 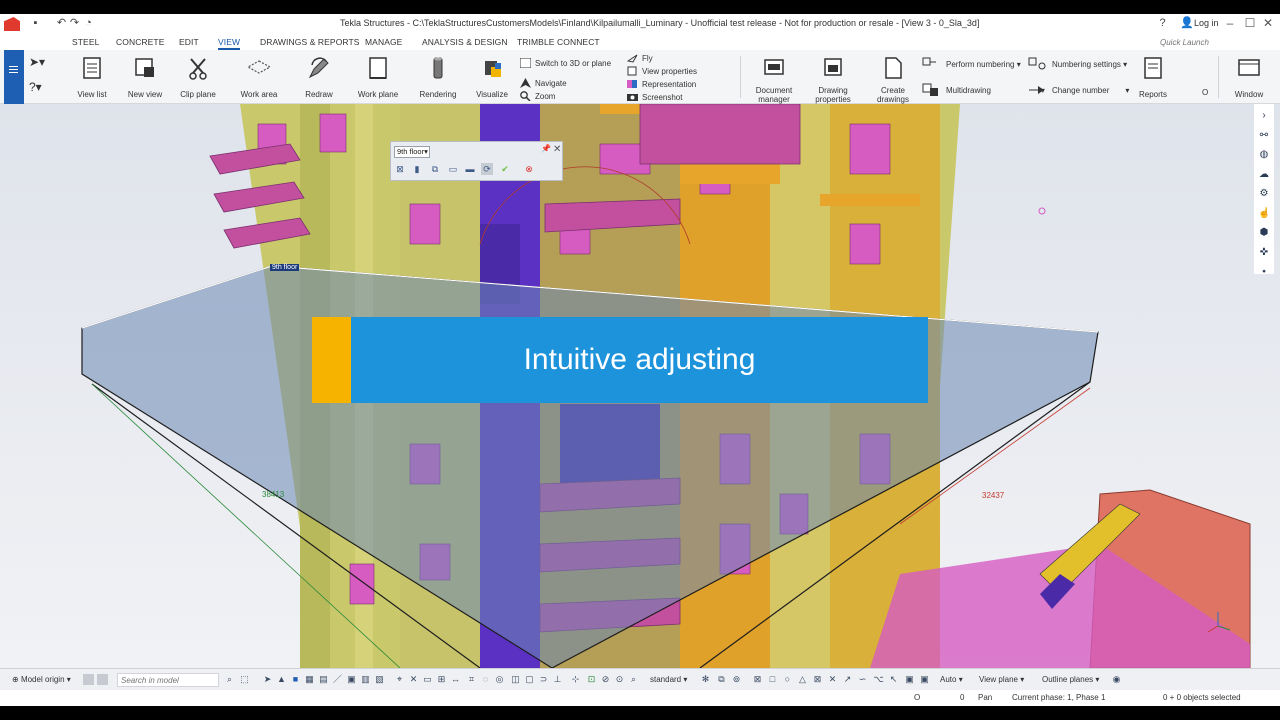 What do you see at coordinates (1264, 136) in the screenshot?
I see `link-icon: ⚯` at bounding box center [1264, 136].